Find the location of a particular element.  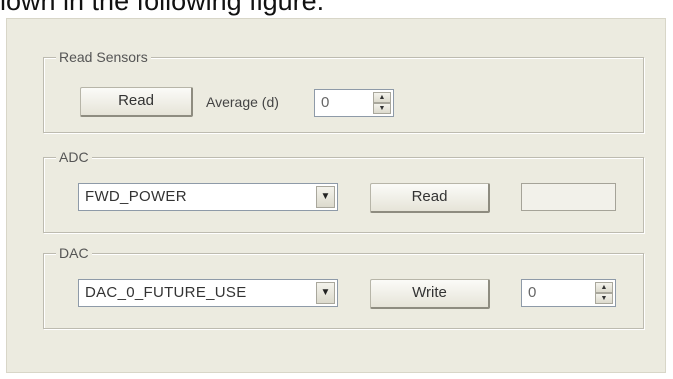

read-sensors-group-label: Read Sensors is located at coordinates (103, 57).